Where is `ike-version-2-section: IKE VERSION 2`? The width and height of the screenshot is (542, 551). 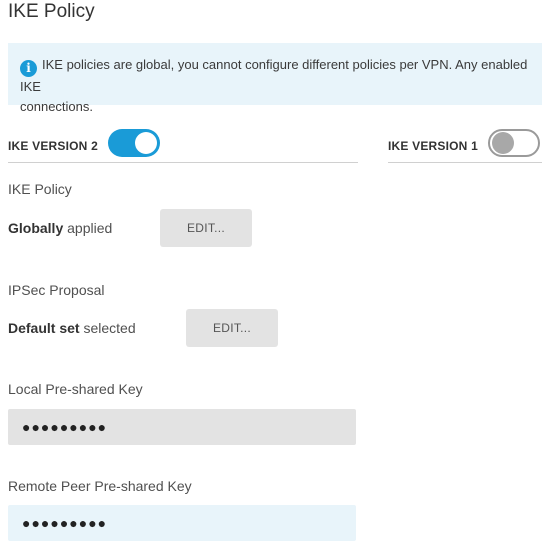 ike-version-2-section: IKE VERSION 2 is located at coordinates (183, 145).